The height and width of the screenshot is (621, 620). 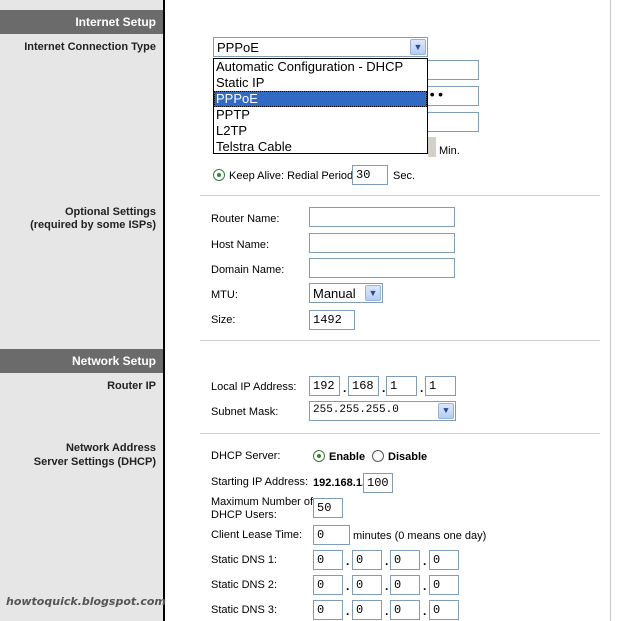 What do you see at coordinates (219, 175) in the screenshot?
I see `keep-alive-radio` at bounding box center [219, 175].